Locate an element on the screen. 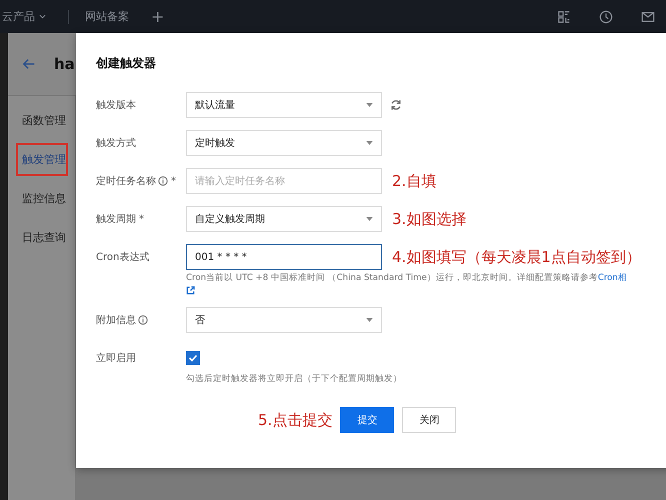  top-menu-item: 云产品 is located at coordinates (24, 16).